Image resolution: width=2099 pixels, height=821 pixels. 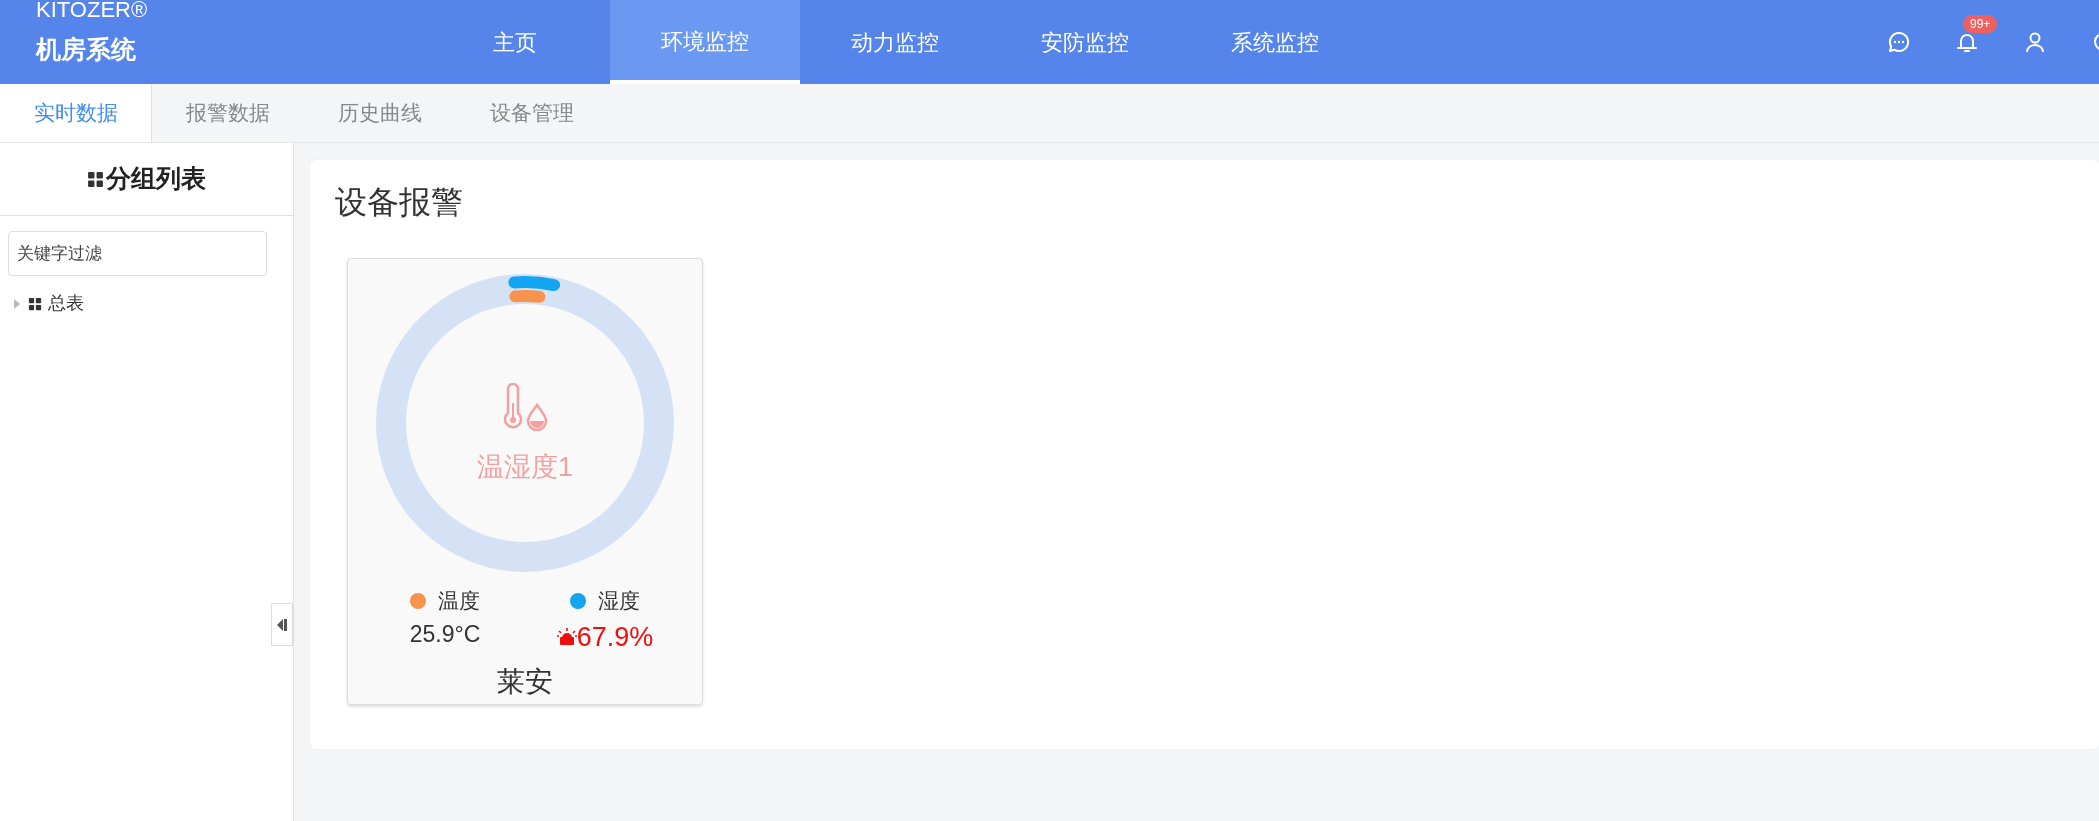 I want to click on tree-caret-icon, so click(x=17, y=303).